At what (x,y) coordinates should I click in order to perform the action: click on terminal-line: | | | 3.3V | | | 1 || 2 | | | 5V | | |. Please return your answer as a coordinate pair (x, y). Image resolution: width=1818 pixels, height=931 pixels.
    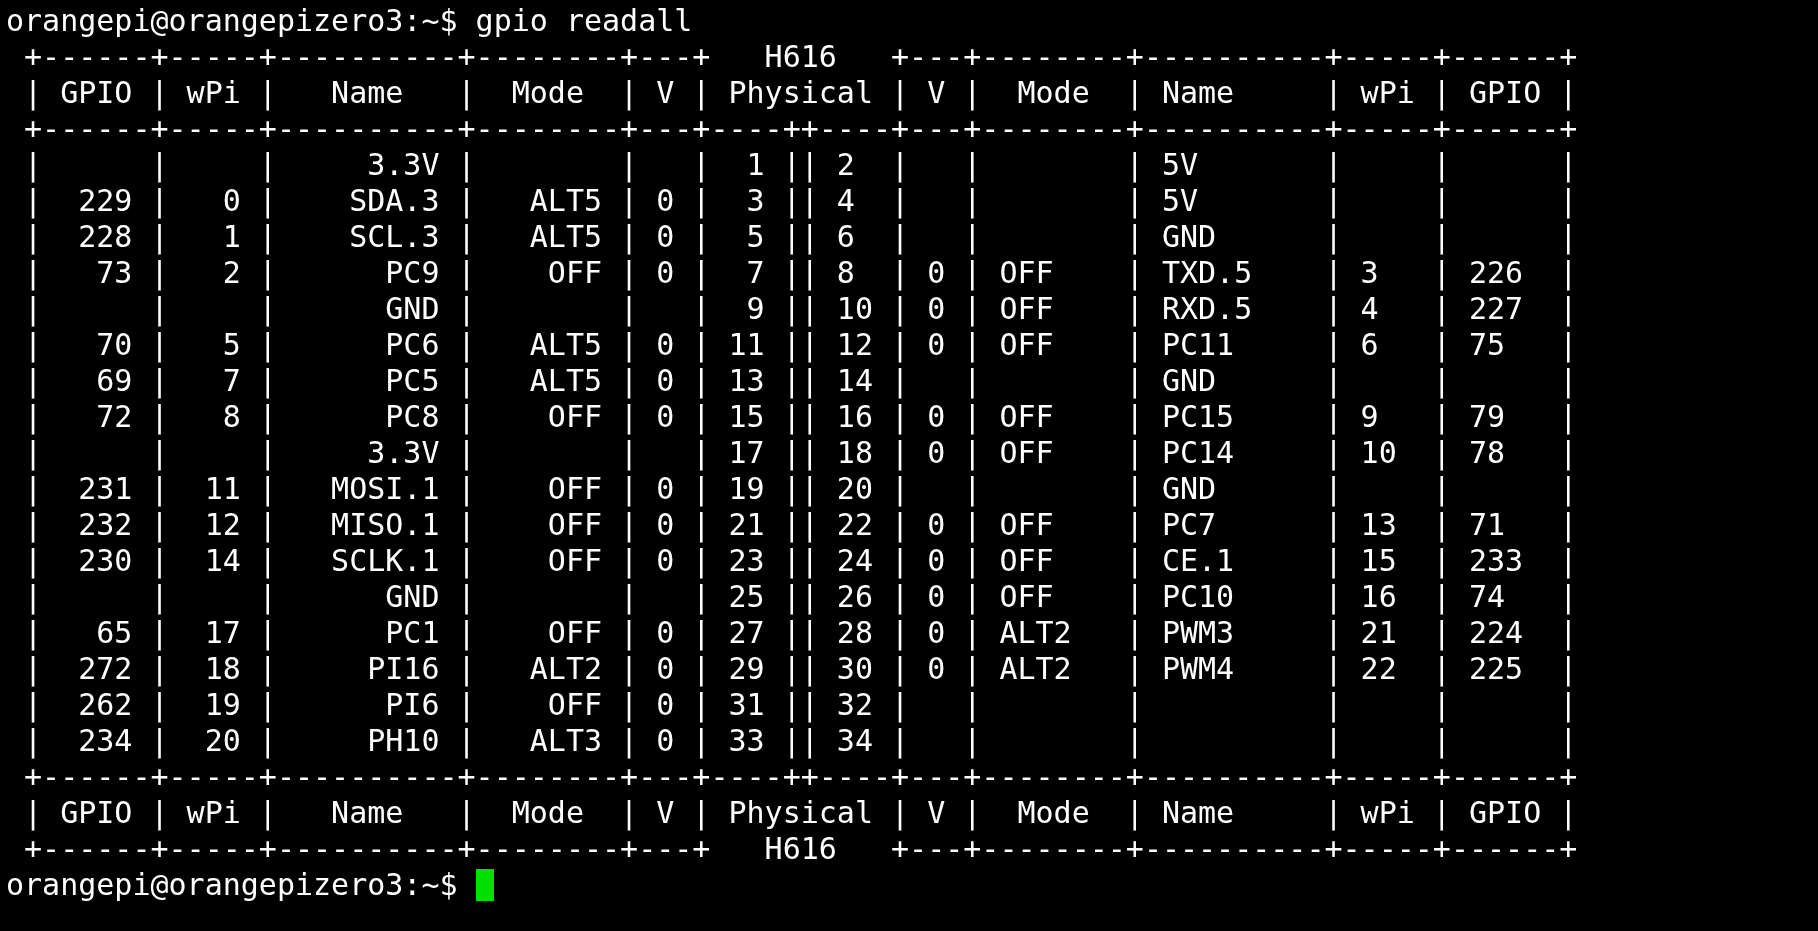
    Looking at the image, I should click on (800, 165).